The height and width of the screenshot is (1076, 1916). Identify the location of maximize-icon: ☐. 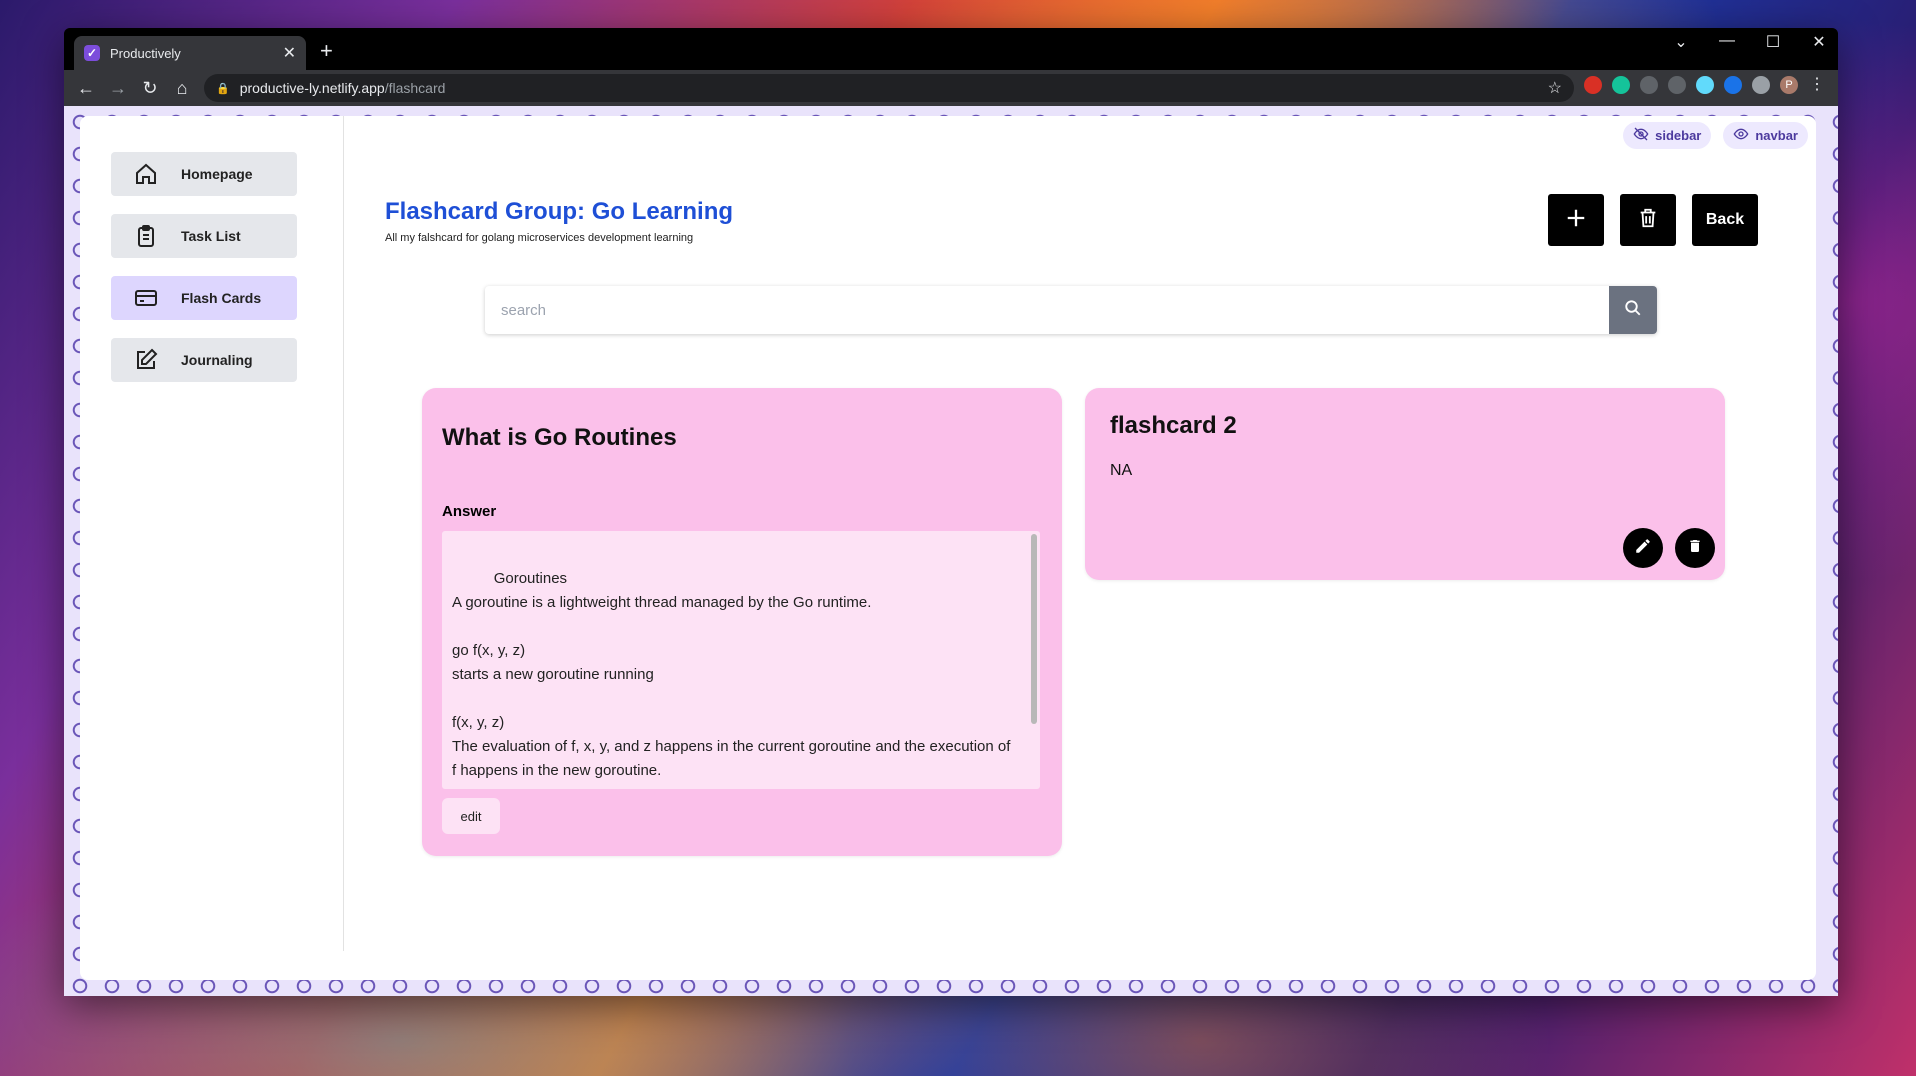
(1773, 42).